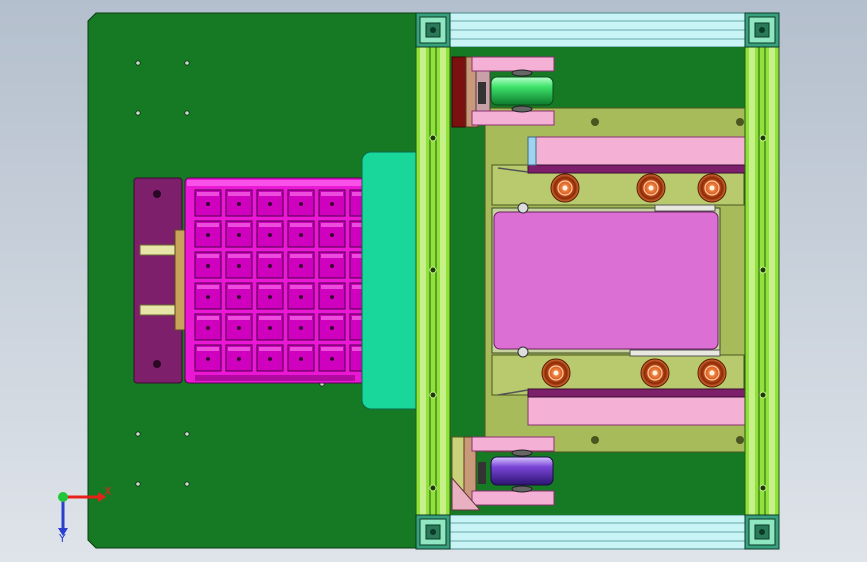  I want to click on carrier-tab-top, so click(685, 208).